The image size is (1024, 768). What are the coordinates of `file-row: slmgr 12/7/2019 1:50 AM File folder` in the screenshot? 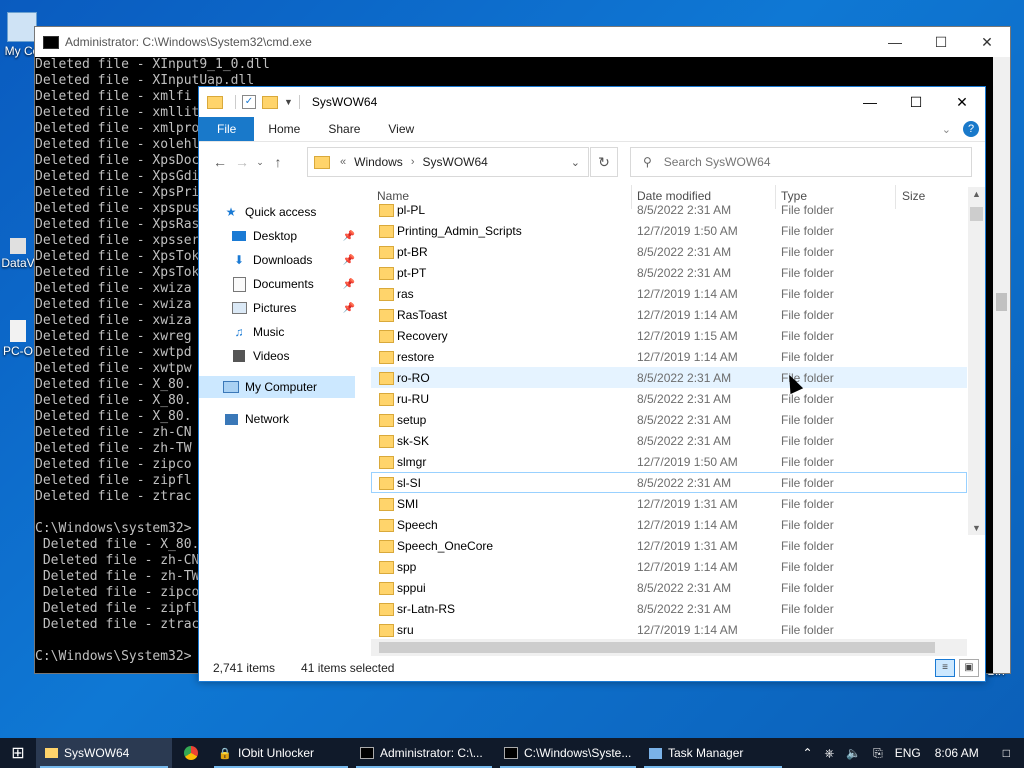 It's located at (669, 461).